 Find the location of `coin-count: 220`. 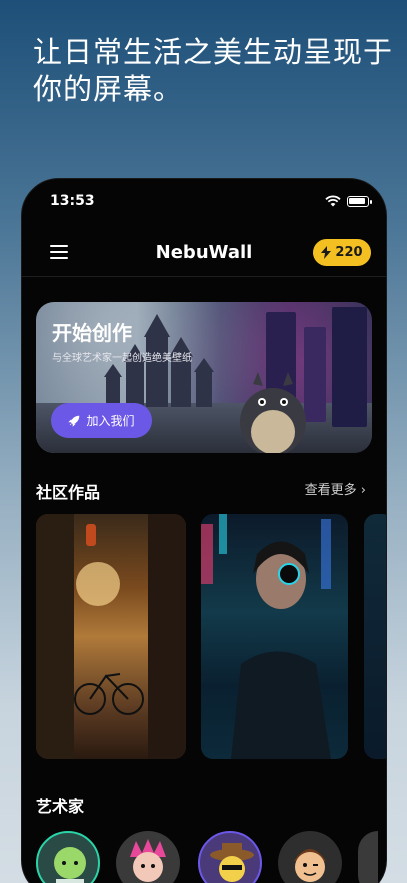

coin-count: 220 is located at coordinates (349, 252).